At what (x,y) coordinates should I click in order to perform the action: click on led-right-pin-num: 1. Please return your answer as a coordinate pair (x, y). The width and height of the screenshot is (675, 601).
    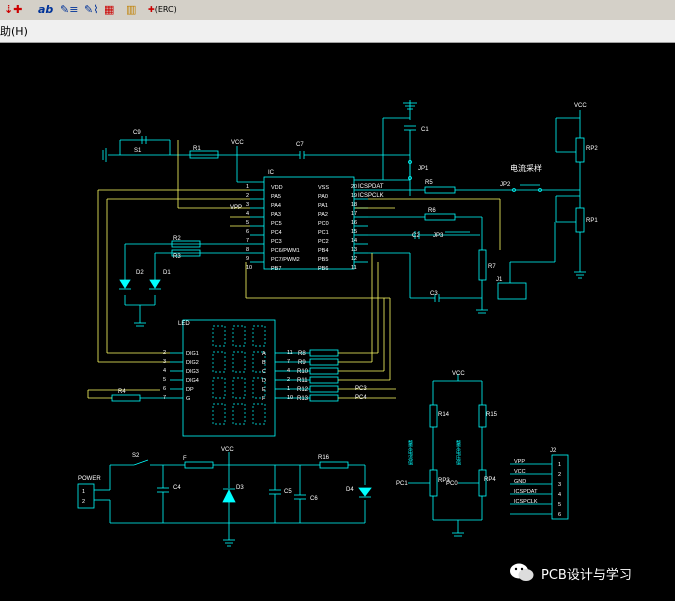
    Looking at the image, I should click on (288, 389).